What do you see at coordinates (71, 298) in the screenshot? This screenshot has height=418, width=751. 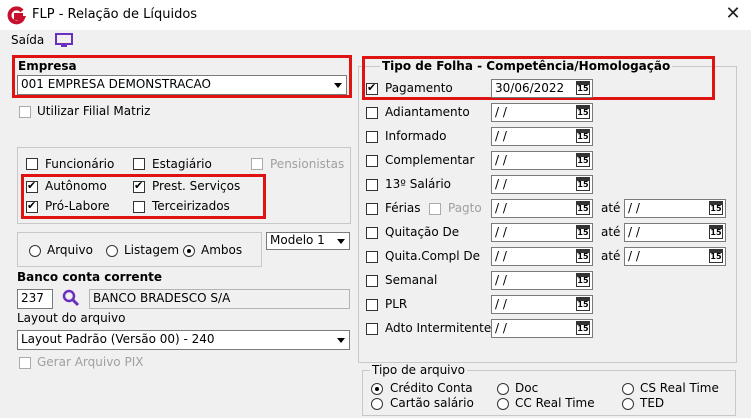 I see `search-icon` at bounding box center [71, 298].